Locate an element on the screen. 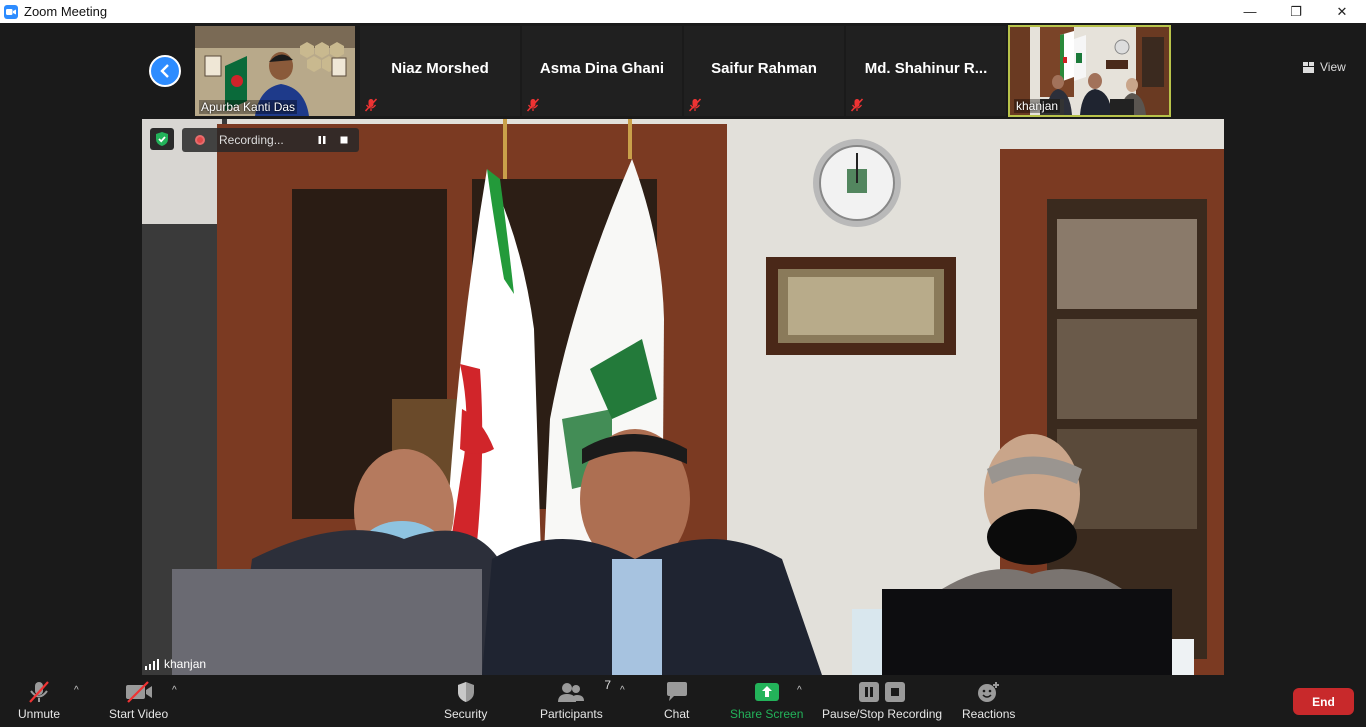 The width and height of the screenshot is (1366, 727). participants-label: Participants is located at coordinates (571, 714).